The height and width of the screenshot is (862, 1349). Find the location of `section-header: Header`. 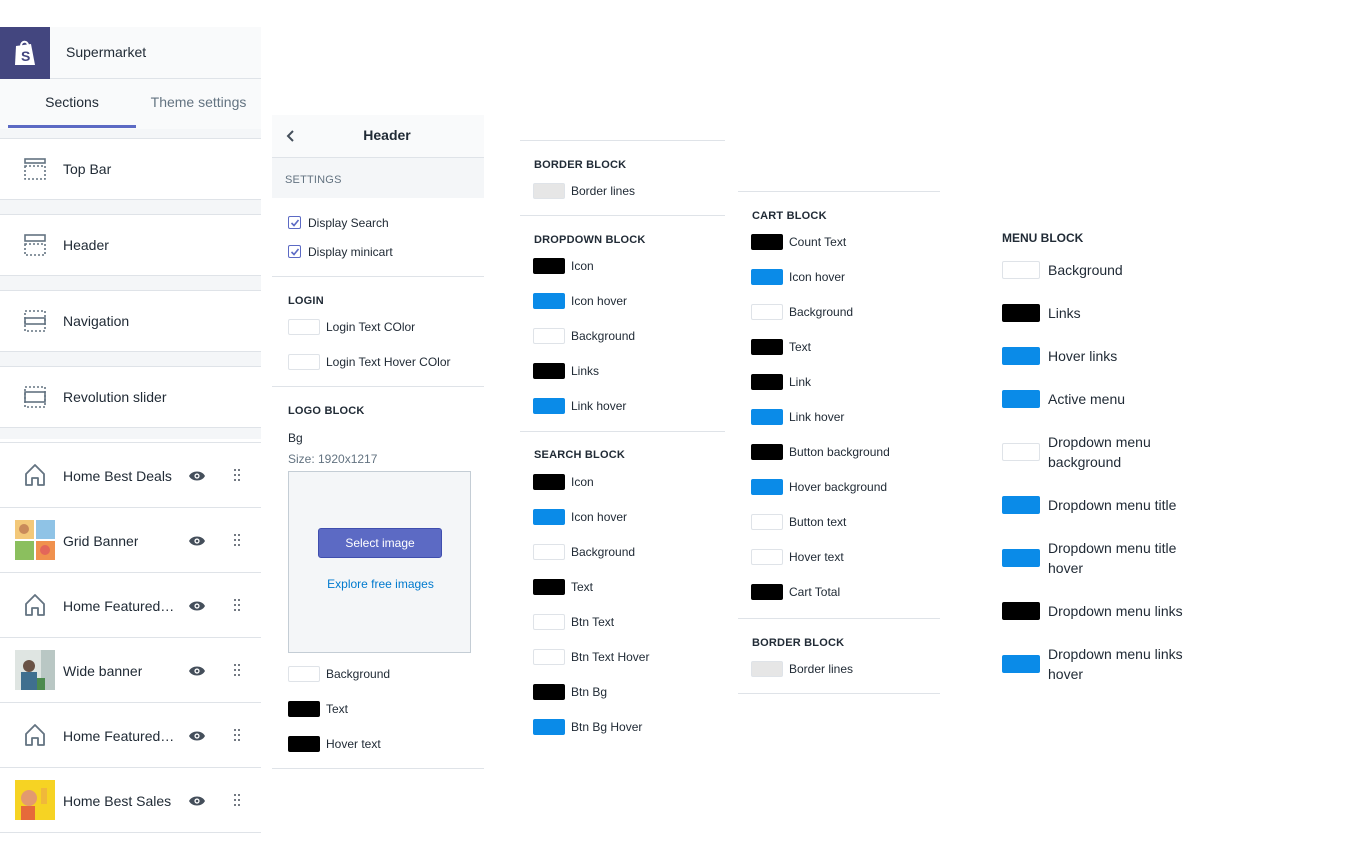

section-header: Header is located at coordinates (130, 245).